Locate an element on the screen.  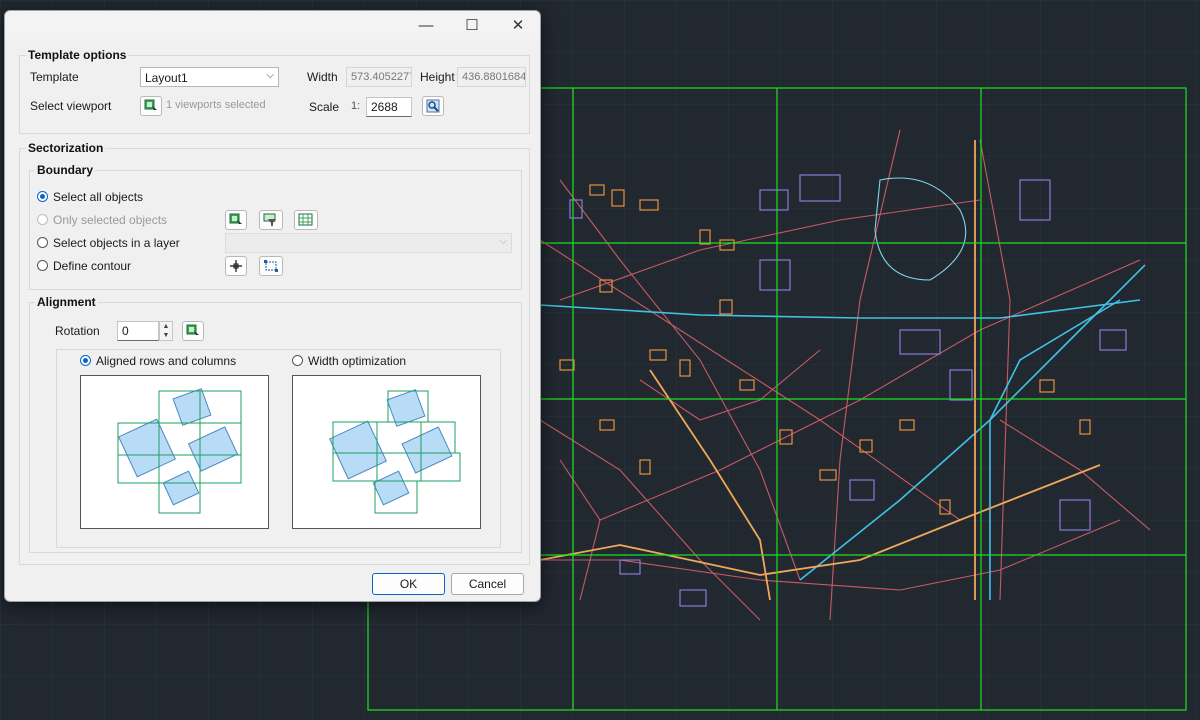
scale-label: Scale is located at coordinates (324, 107).